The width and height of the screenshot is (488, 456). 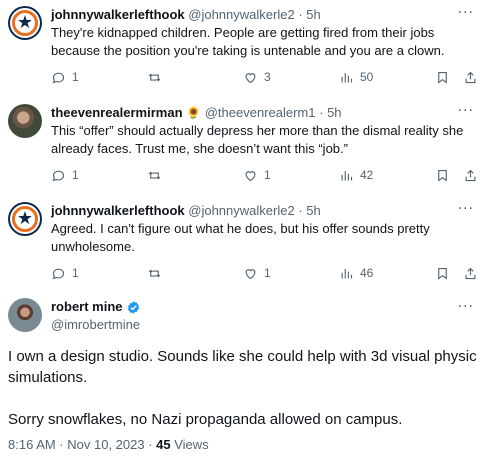 What do you see at coordinates (189, 444) in the screenshot?
I see `views-label: Views` at bounding box center [189, 444].